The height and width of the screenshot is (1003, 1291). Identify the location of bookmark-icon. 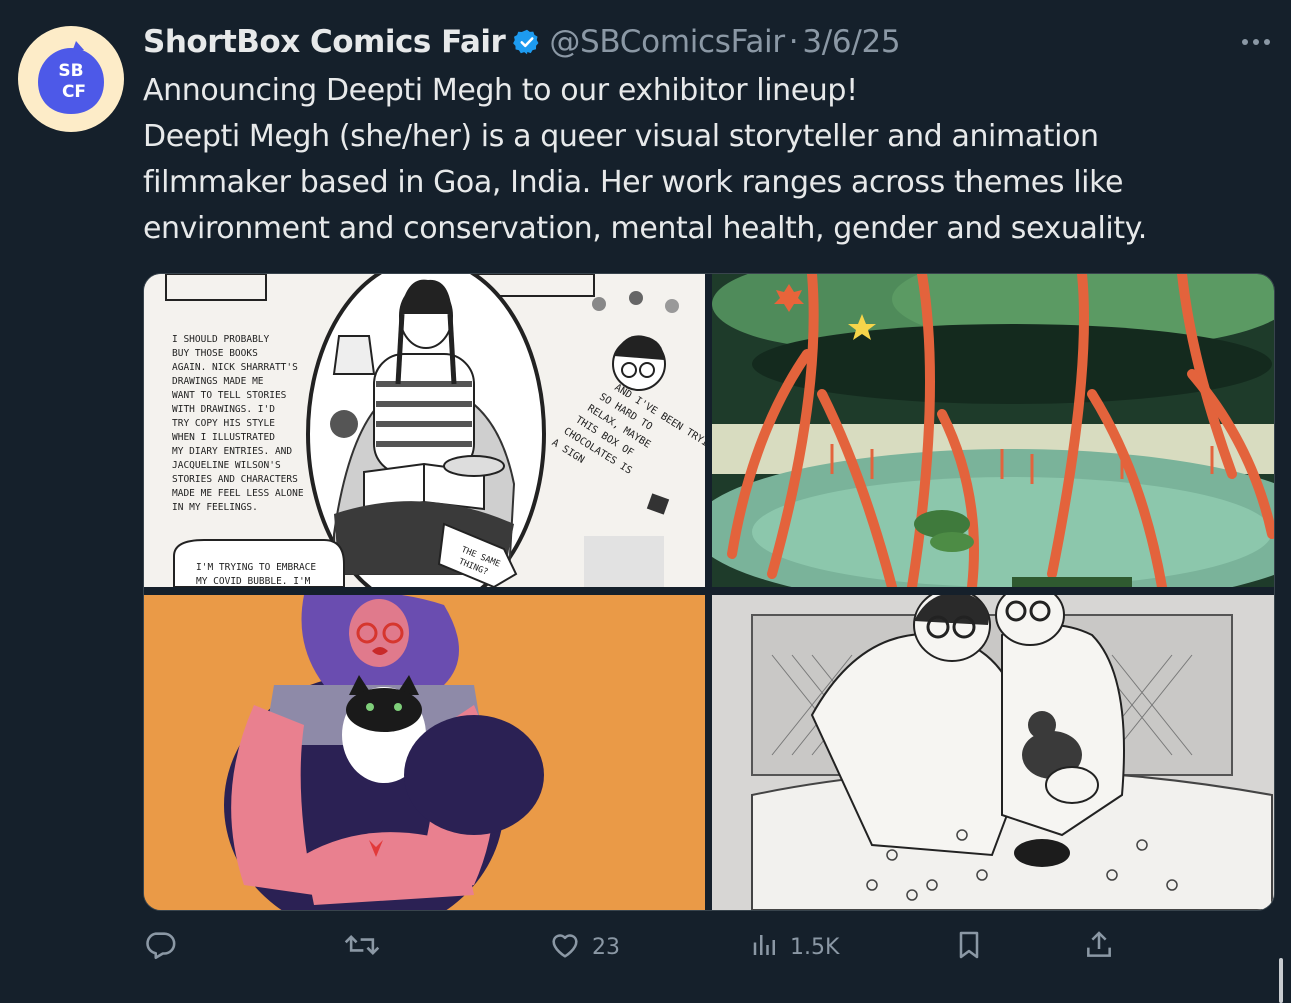
(969, 947).